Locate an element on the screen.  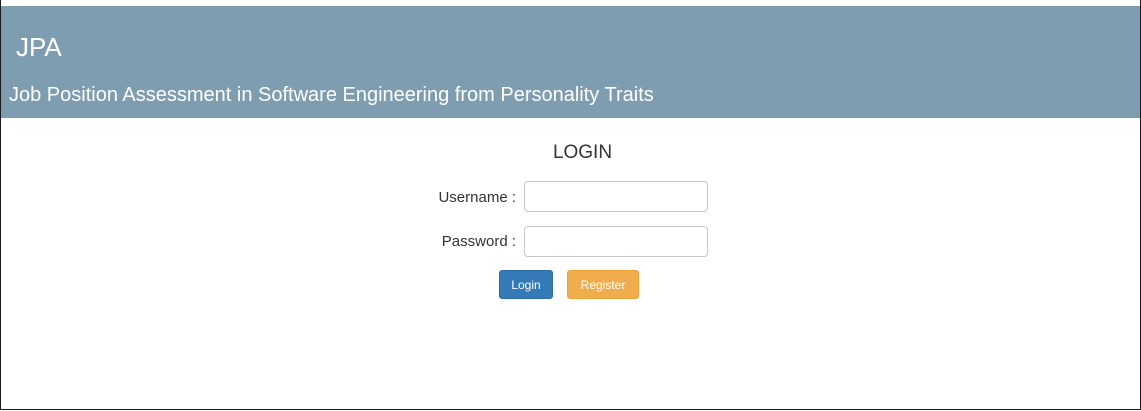
login-title: LOGIN is located at coordinates (582, 152).